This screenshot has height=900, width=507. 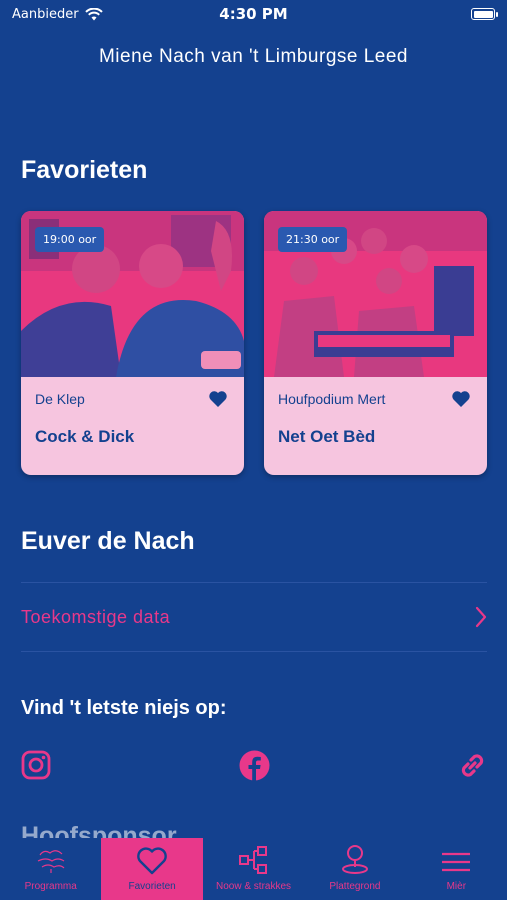 I want to click on about-title: Euver de Nach, so click(x=108, y=541).